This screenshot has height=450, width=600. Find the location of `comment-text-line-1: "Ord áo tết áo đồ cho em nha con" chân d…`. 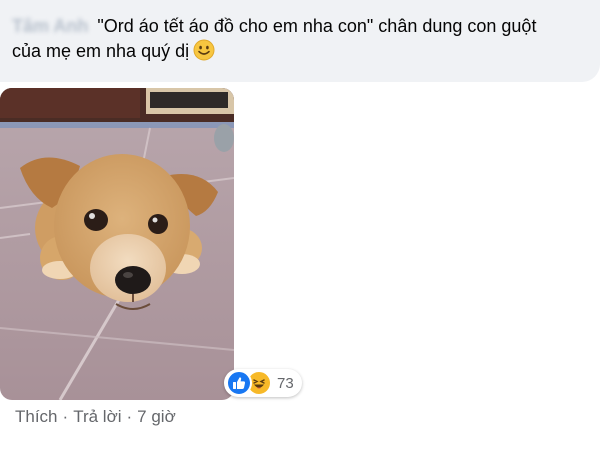

comment-text-line-1: "Ord áo tết áo đồ cho em nha con" chân d… is located at coordinates (317, 26).